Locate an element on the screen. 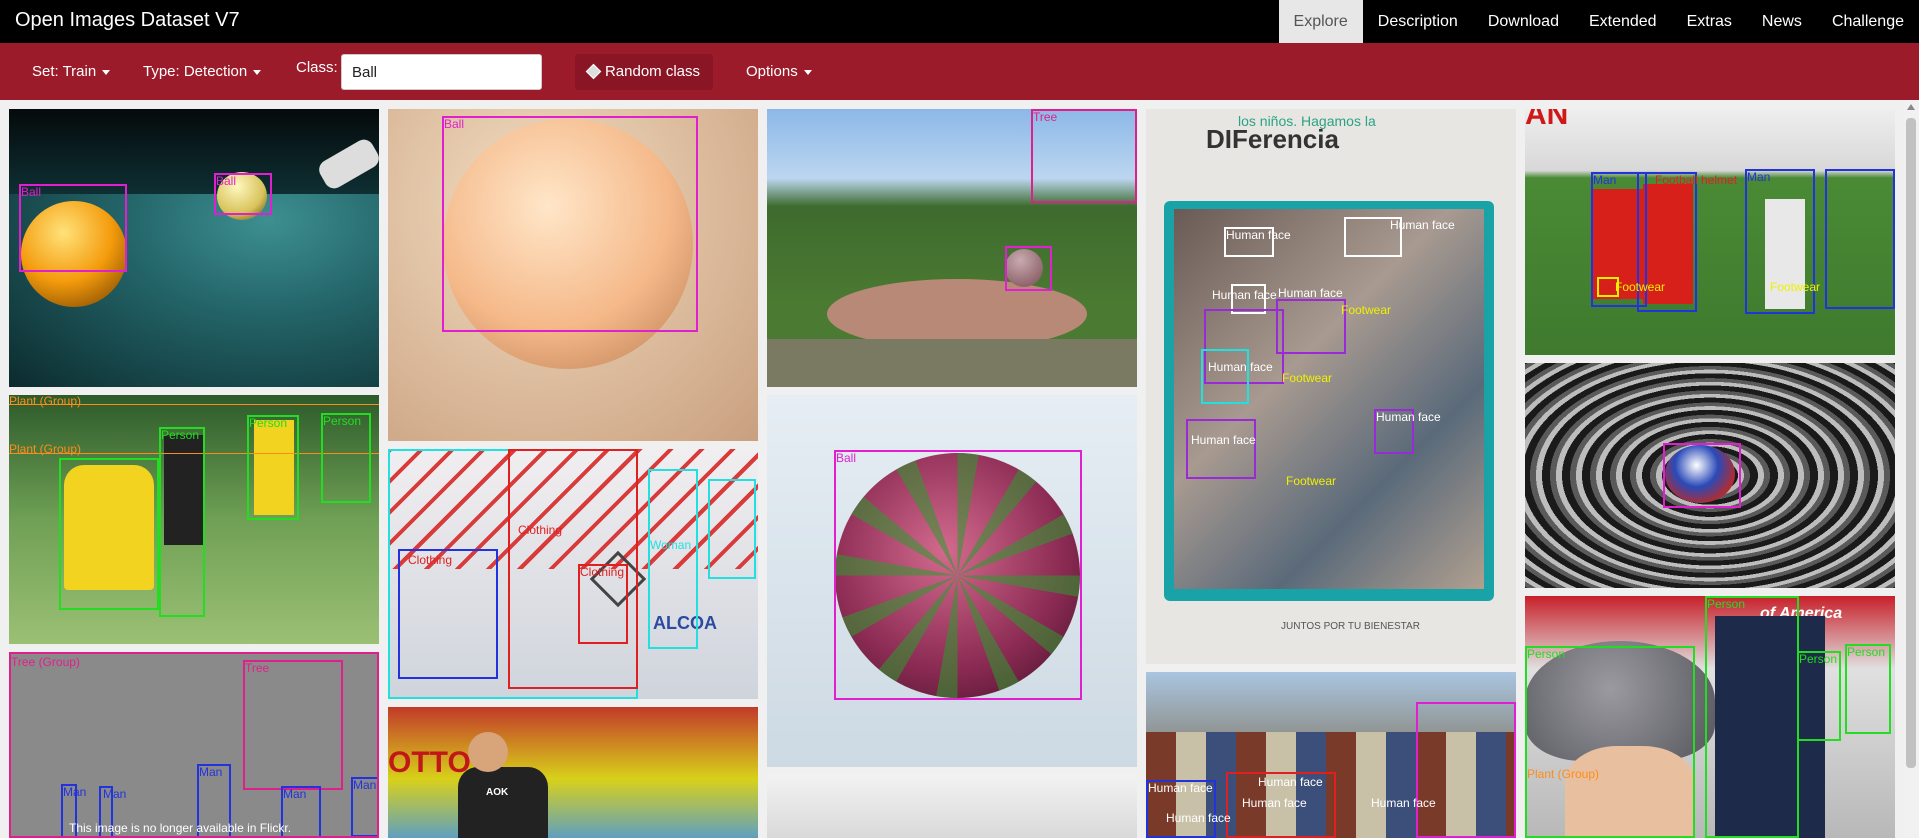 The height and width of the screenshot is (838, 1919). type-dropdown-label: Type: Detection is located at coordinates (195, 71).